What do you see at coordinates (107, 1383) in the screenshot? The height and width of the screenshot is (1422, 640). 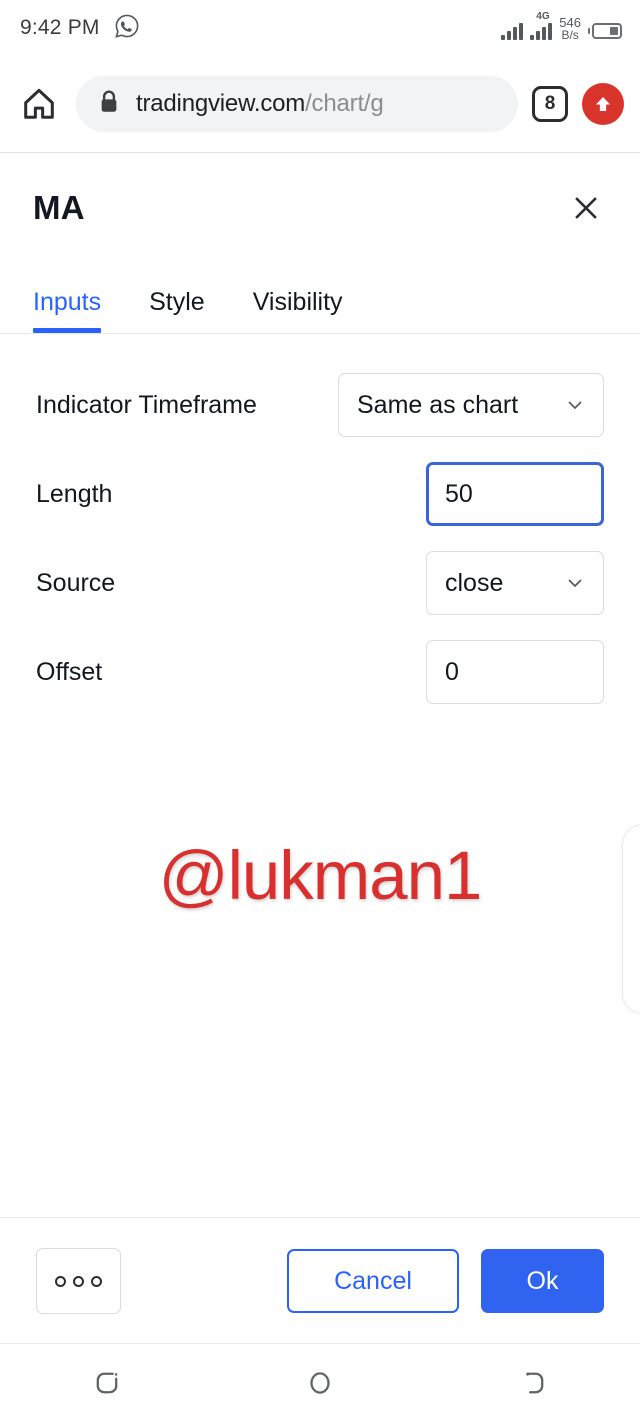 I see `recents-icon` at bounding box center [107, 1383].